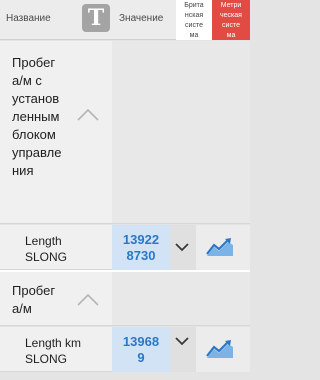  What do you see at coordinates (141, 357) in the screenshot?
I see `param-value-line: 9` at bounding box center [141, 357].